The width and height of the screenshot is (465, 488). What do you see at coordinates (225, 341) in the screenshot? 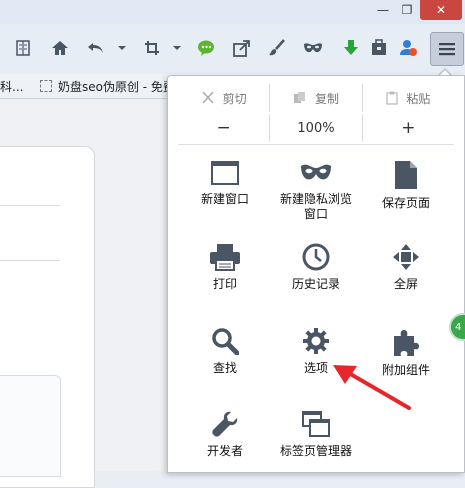
I see `search-icon` at bounding box center [225, 341].